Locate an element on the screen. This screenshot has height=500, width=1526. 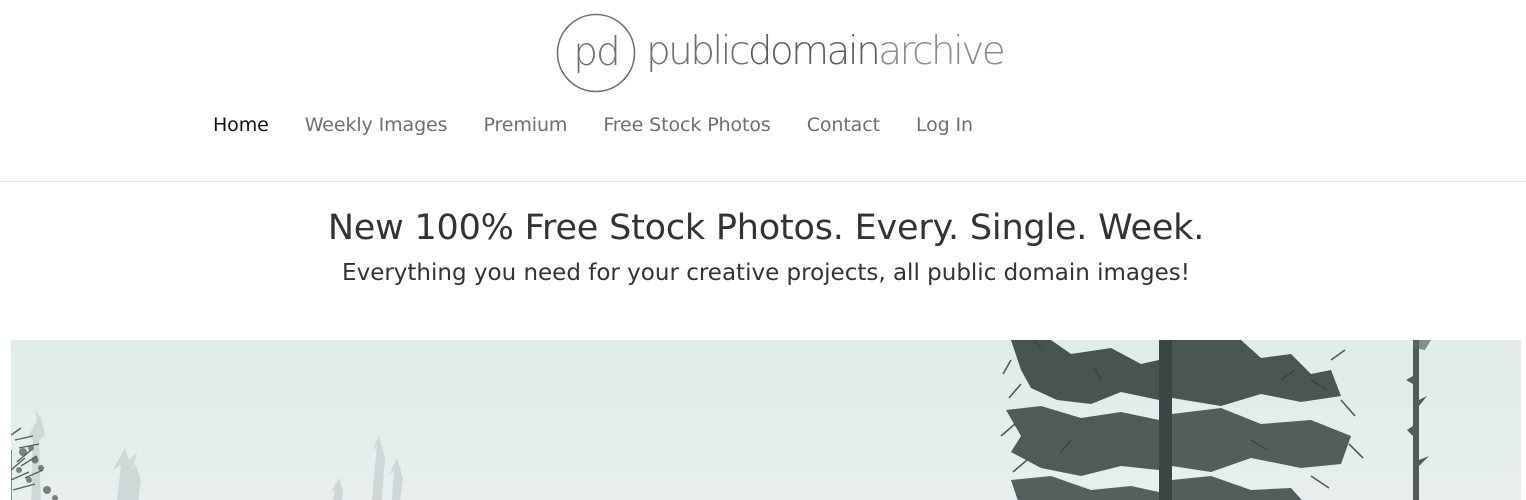
svg-text: pd is located at coordinates (596, 52).